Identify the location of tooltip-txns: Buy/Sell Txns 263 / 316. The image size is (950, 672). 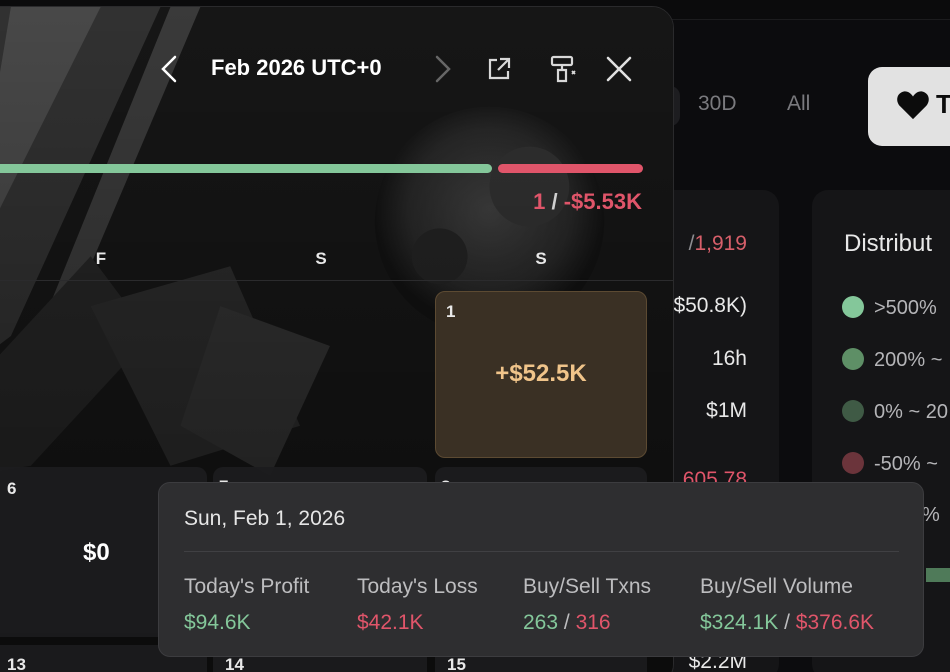
(587, 605).